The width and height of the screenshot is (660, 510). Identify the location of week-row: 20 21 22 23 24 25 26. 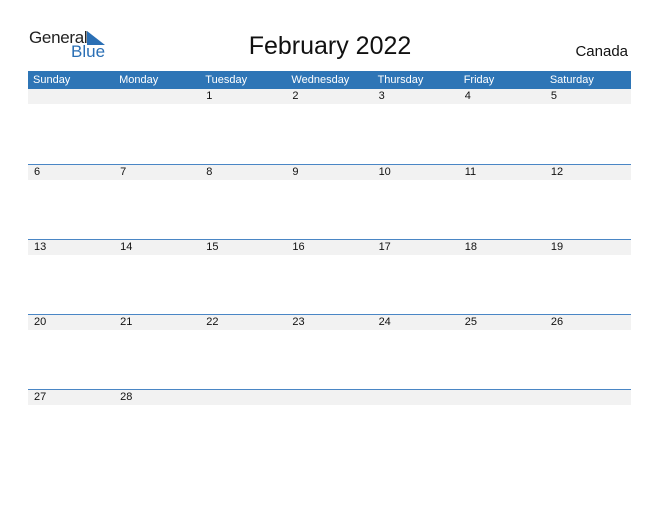
(329, 351).